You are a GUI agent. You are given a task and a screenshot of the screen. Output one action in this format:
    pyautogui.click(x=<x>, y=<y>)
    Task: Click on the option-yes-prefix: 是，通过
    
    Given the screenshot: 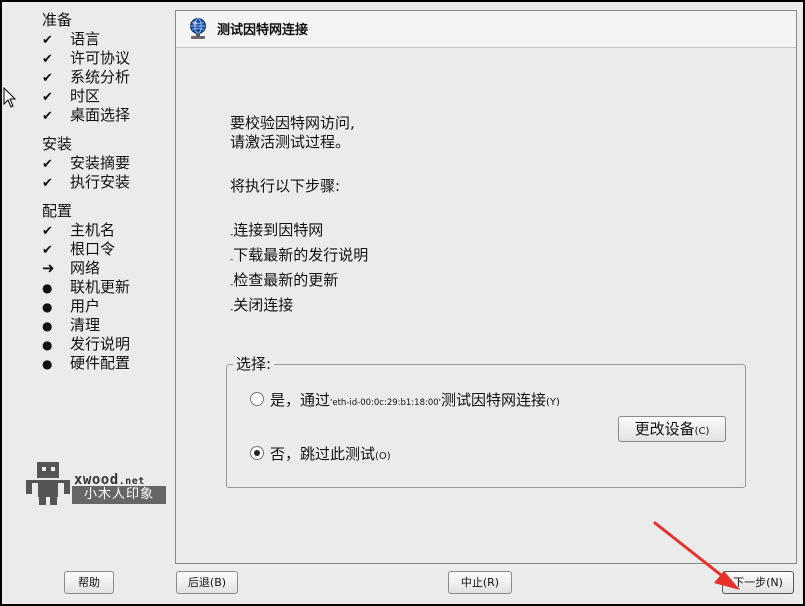 What is the action you would take?
    pyautogui.click(x=300, y=400)
    